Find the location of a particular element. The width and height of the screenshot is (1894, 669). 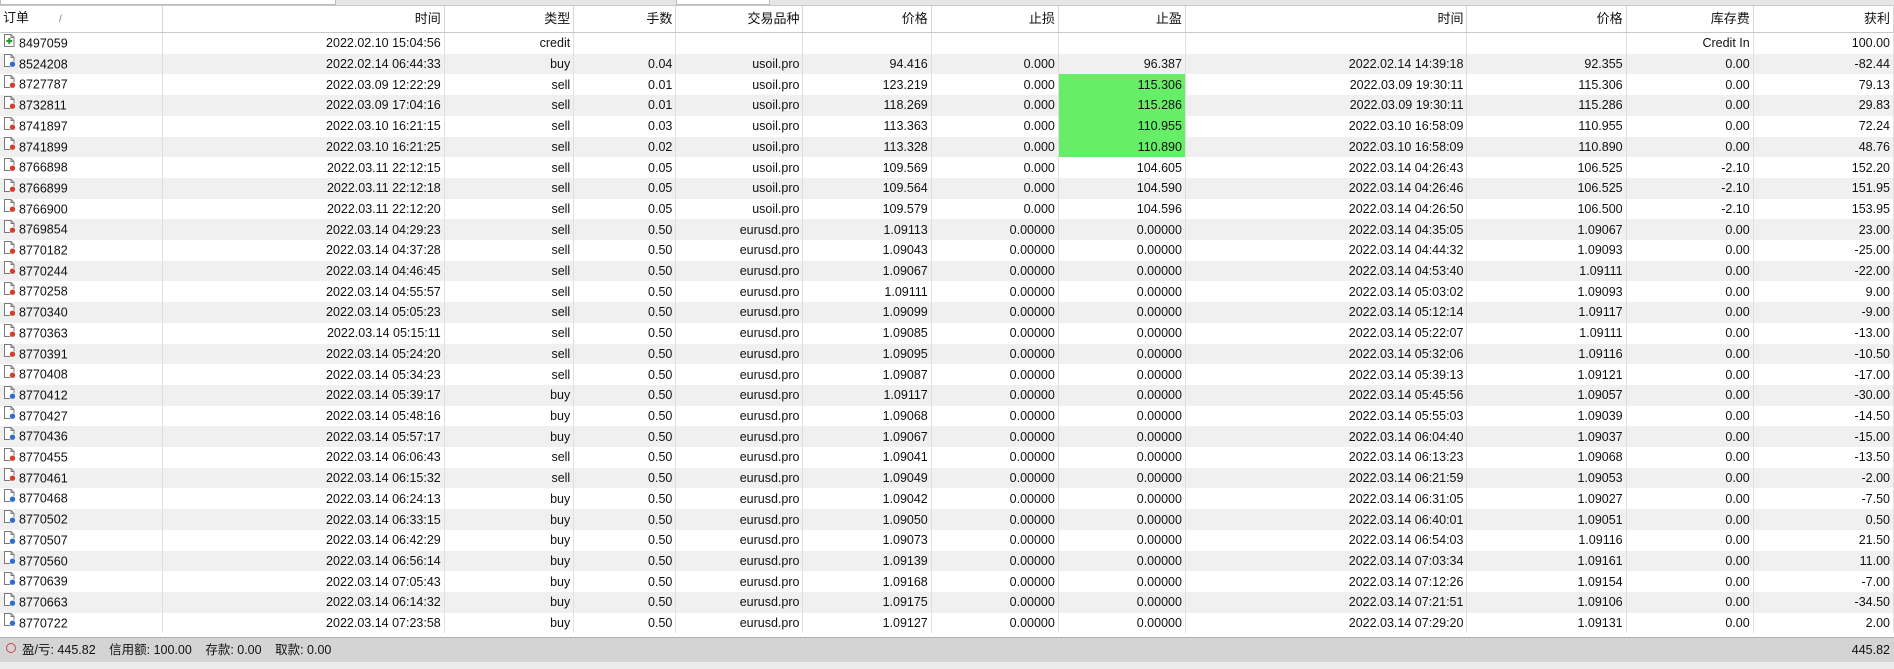

row-close-time: 2022.03.14 05:55:03 is located at coordinates (1326, 416).